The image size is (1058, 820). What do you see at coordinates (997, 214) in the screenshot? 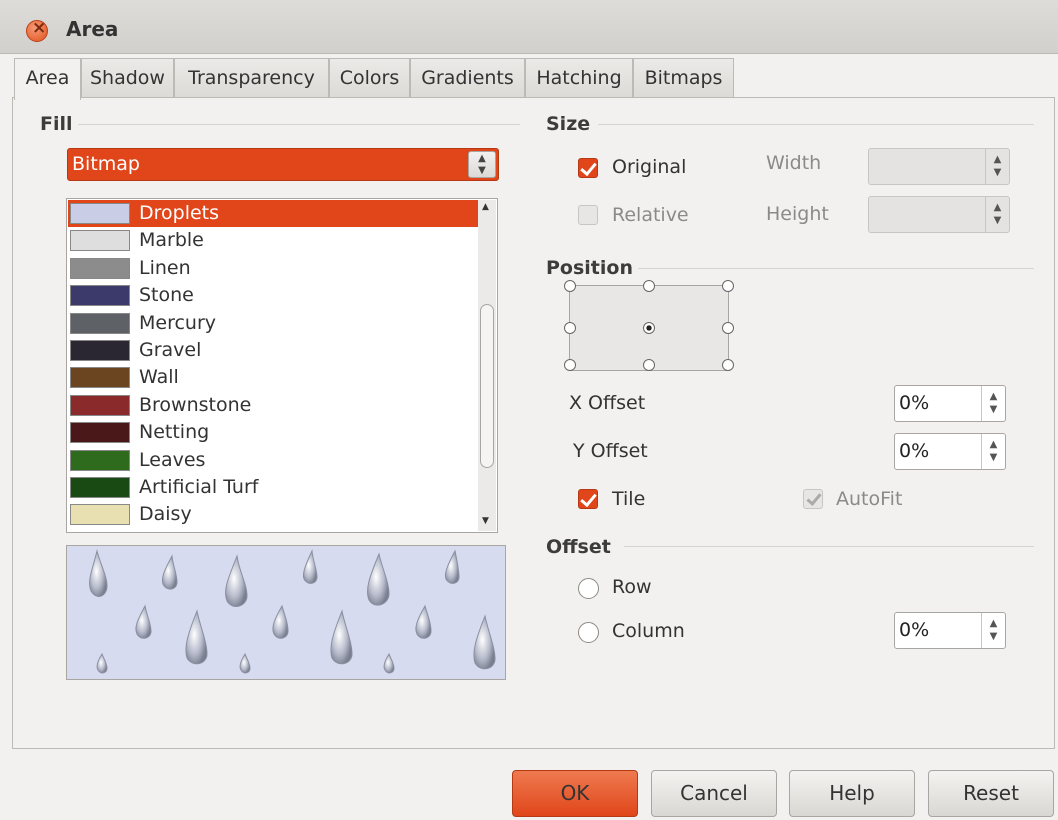
I see `height-spinner-icon: ▲ ▼` at bounding box center [997, 214].